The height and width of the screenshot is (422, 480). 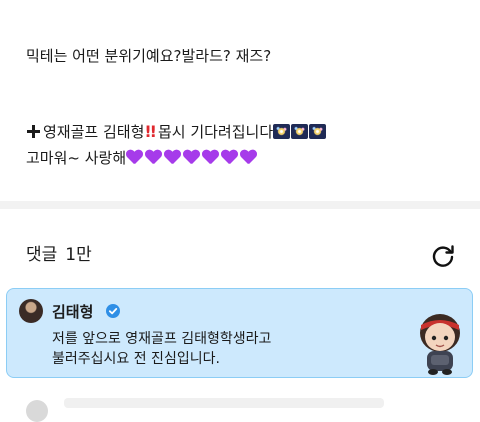 I want to click on post-golf-text: 영재골프 김태형, so click(x=94, y=132).